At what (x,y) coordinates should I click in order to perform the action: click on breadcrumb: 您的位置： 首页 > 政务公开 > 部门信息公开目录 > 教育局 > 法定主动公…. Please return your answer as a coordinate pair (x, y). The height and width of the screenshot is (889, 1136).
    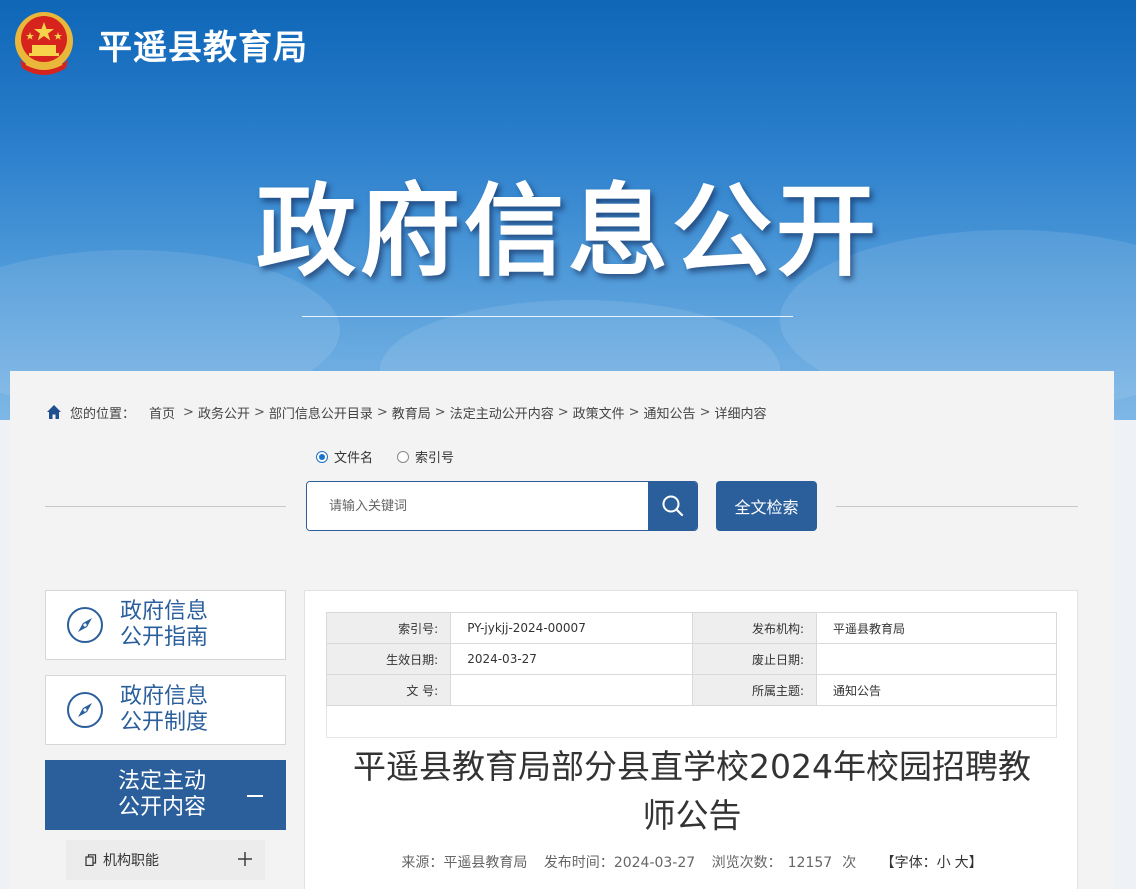
    Looking at the image, I should click on (406, 412).